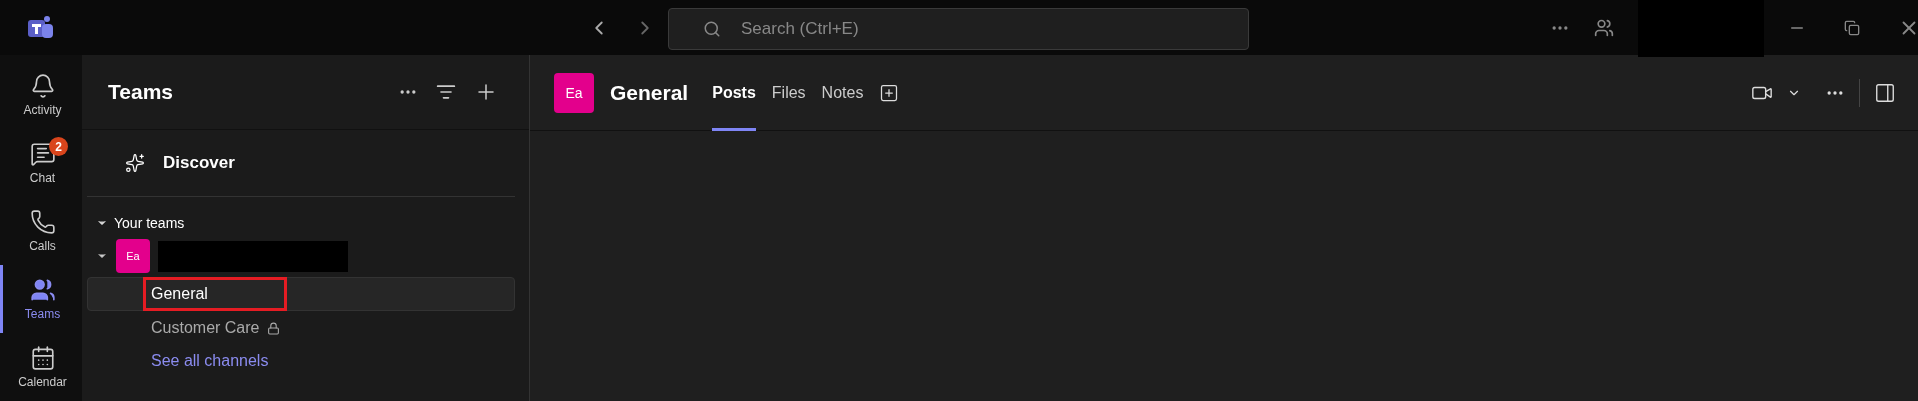 The image size is (1918, 401). Describe the element at coordinates (42, 246) in the screenshot. I see `rail-label: Calls` at that location.